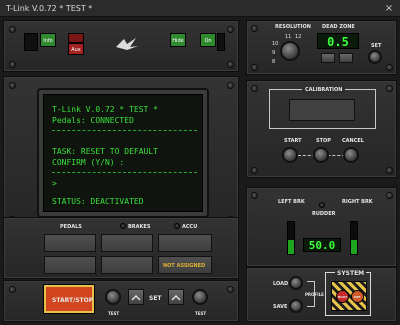 Image resolution: width=400 pixels, height=325 pixels. Describe the element at coordinates (323, 141) in the screenshot. I see `calibration-stop-label: STOP` at that location.